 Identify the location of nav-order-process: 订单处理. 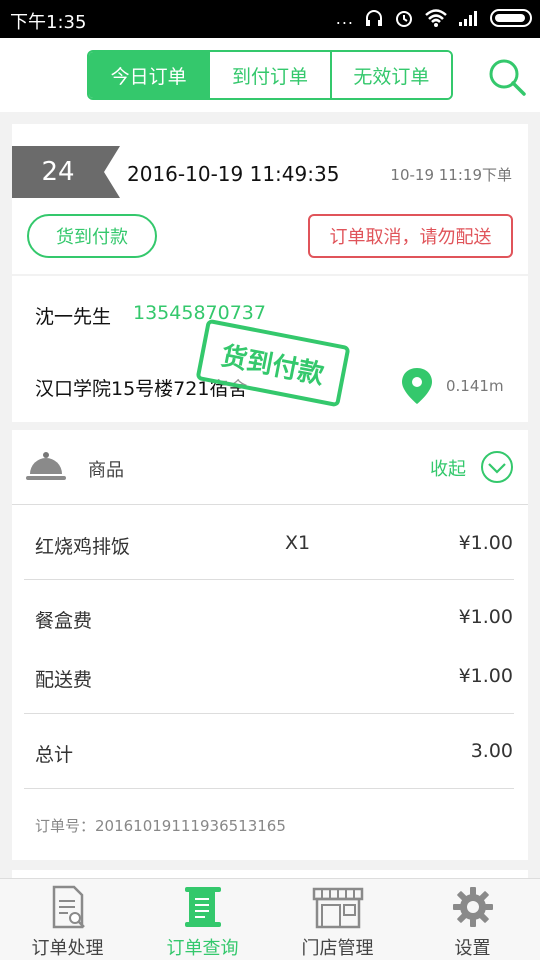
(67, 919).